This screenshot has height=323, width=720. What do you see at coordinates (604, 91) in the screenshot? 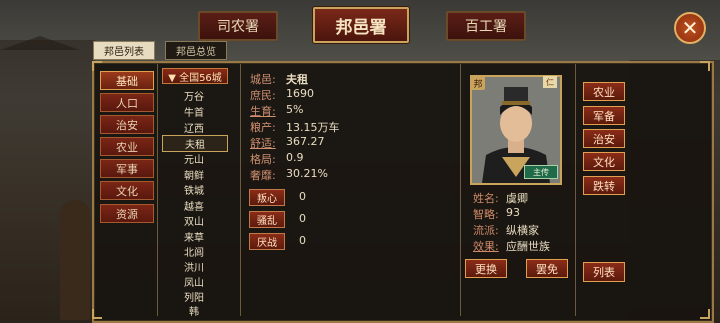
I see `dept-button-agriculture: 农业` at bounding box center [604, 91].